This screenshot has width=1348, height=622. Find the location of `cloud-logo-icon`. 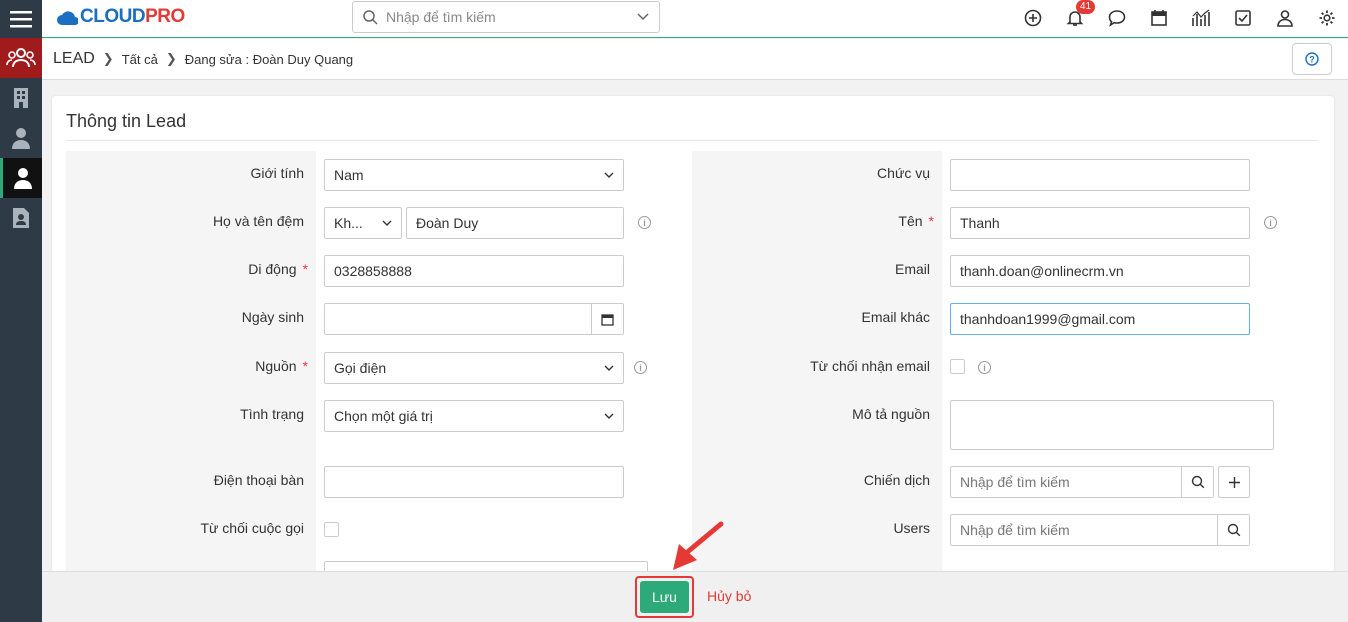

cloud-logo-icon is located at coordinates (67, 18).